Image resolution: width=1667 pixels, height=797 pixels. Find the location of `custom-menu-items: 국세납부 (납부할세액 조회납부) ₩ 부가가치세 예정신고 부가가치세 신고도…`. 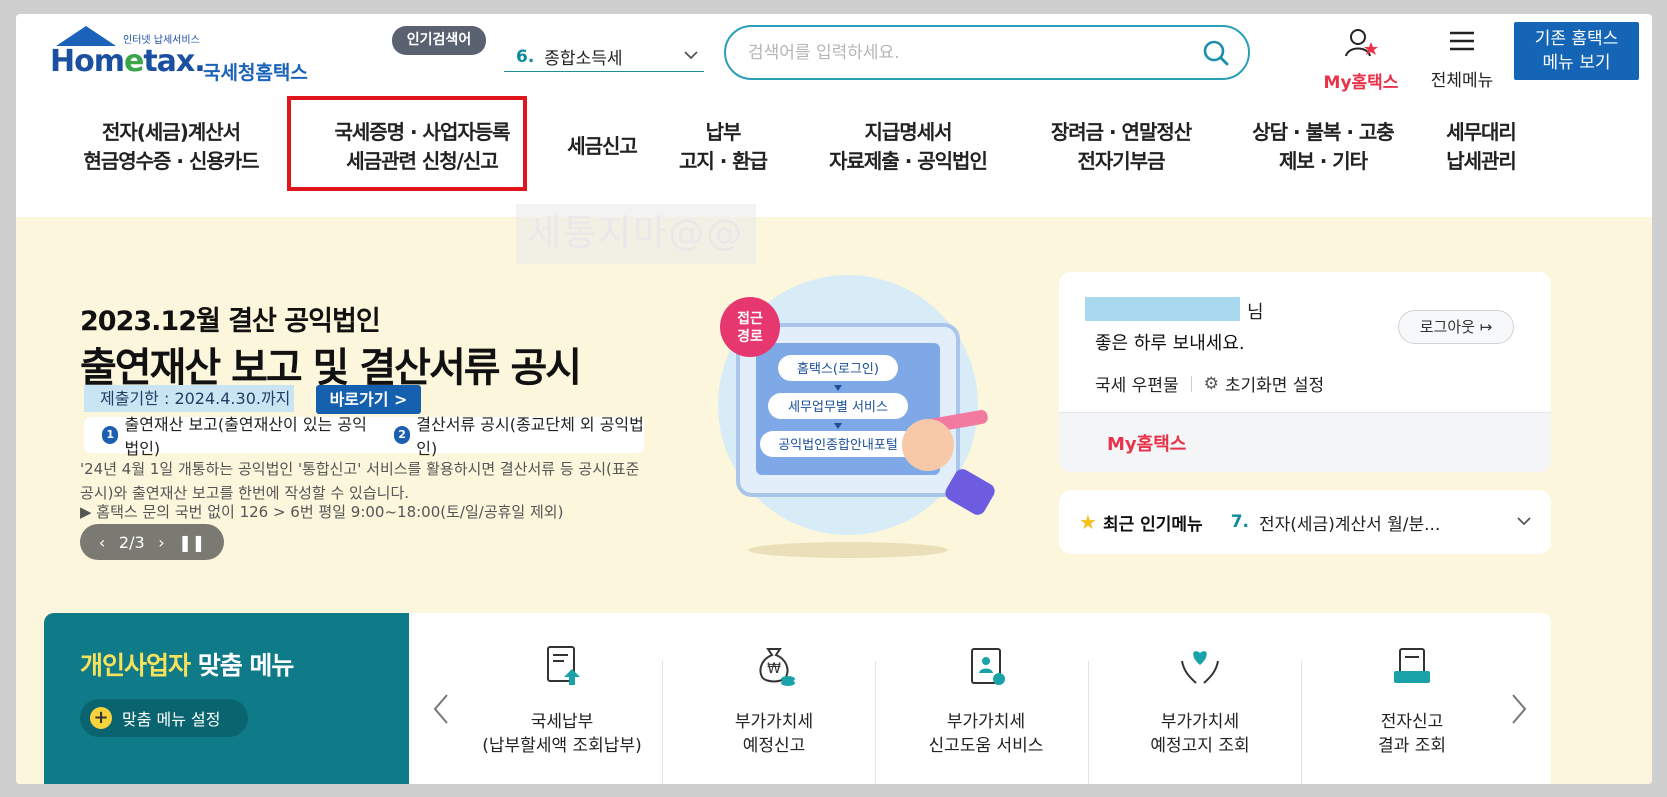

custom-menu-items: 국세납부 (납부할세액 조회납부) ₩ 부가가치세 예정신고 부가가치세 신고도… is located at coordinates (980, 698).